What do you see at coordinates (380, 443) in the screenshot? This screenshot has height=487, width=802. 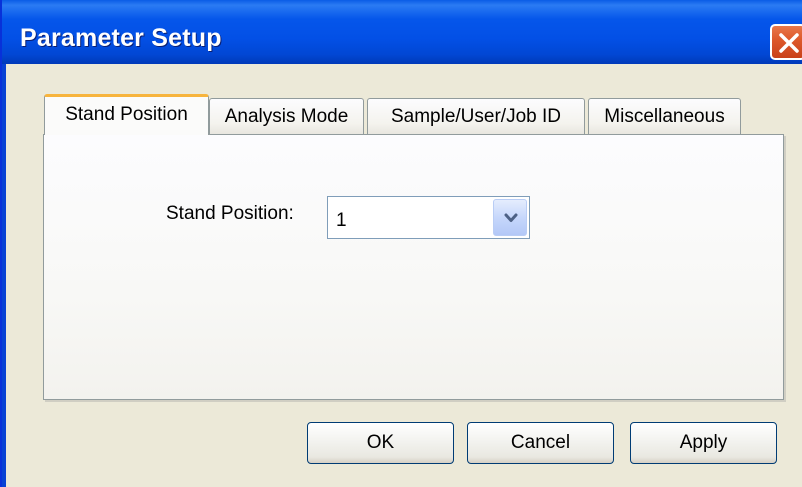 I see `ok-button: OK` at bounding box center [380, 443].